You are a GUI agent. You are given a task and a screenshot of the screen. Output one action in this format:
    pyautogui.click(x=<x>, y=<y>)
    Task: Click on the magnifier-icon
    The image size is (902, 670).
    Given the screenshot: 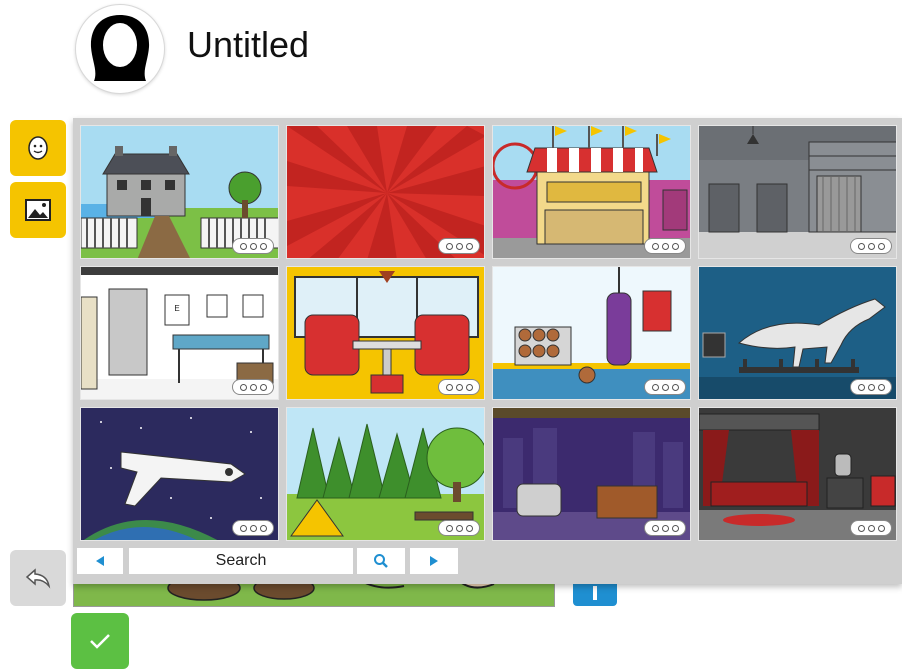 What is the action you would take?
    pyautogui.click(x=381, y=561)
    